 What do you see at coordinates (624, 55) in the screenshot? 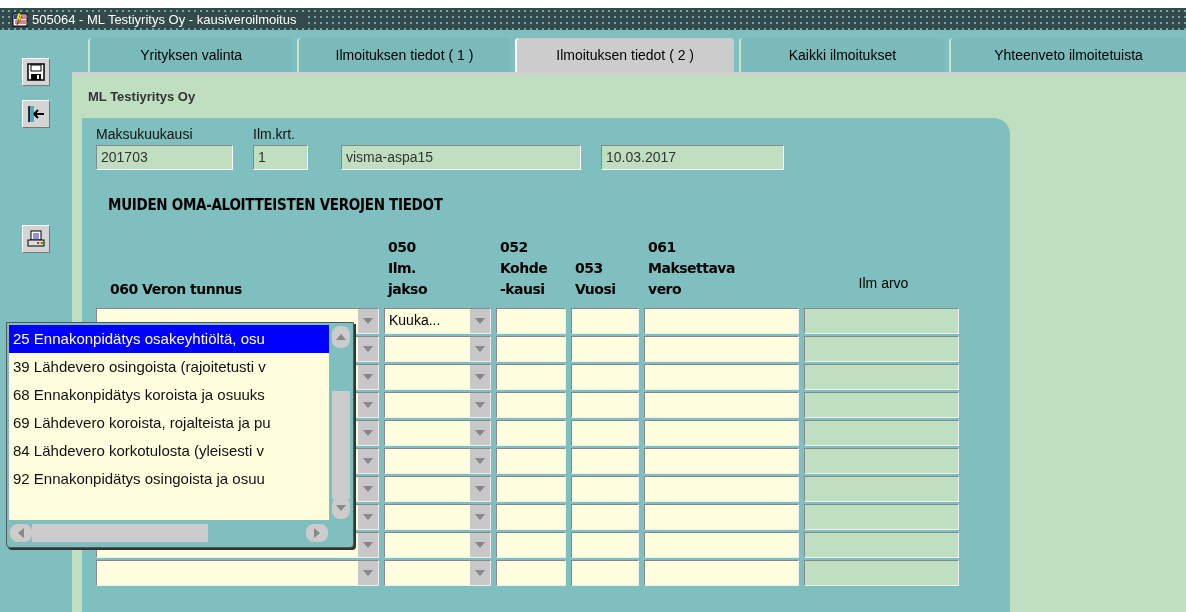
I see `tab: Ilmoituksen tiedot ( 2 )` at bounding box center [624, 55].